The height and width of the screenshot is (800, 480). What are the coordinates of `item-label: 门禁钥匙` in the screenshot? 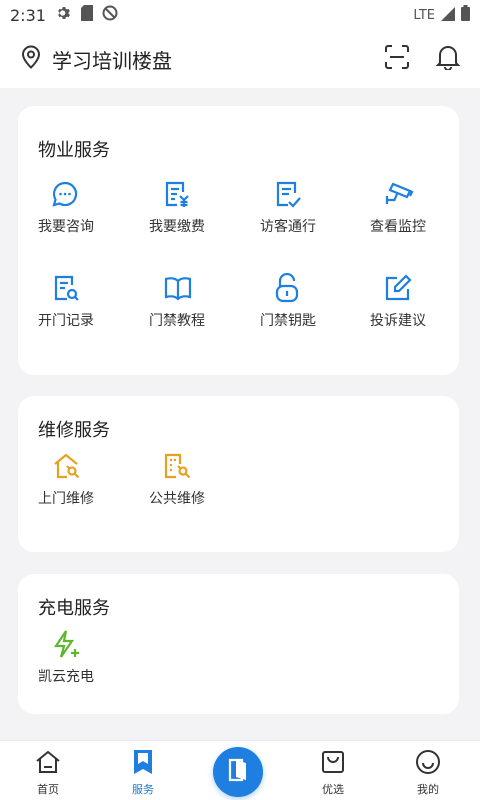 It's located at (288, 321).